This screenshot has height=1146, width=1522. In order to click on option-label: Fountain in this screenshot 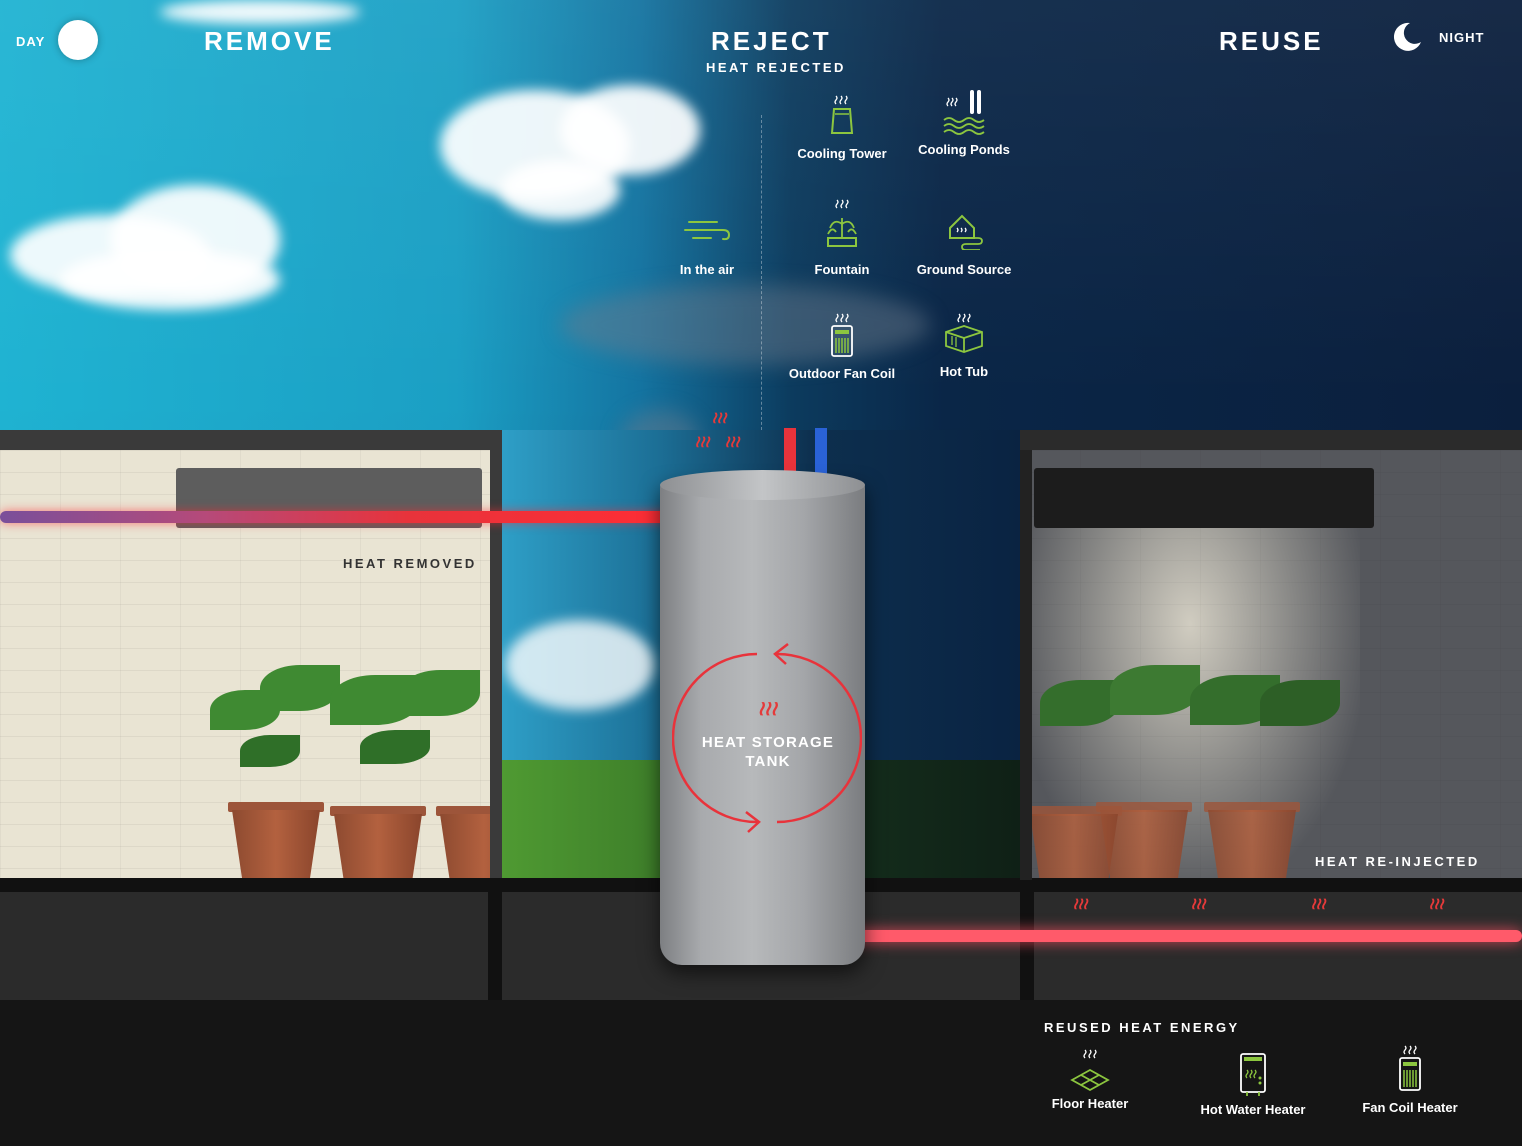, I will do `click(842, 269)`.